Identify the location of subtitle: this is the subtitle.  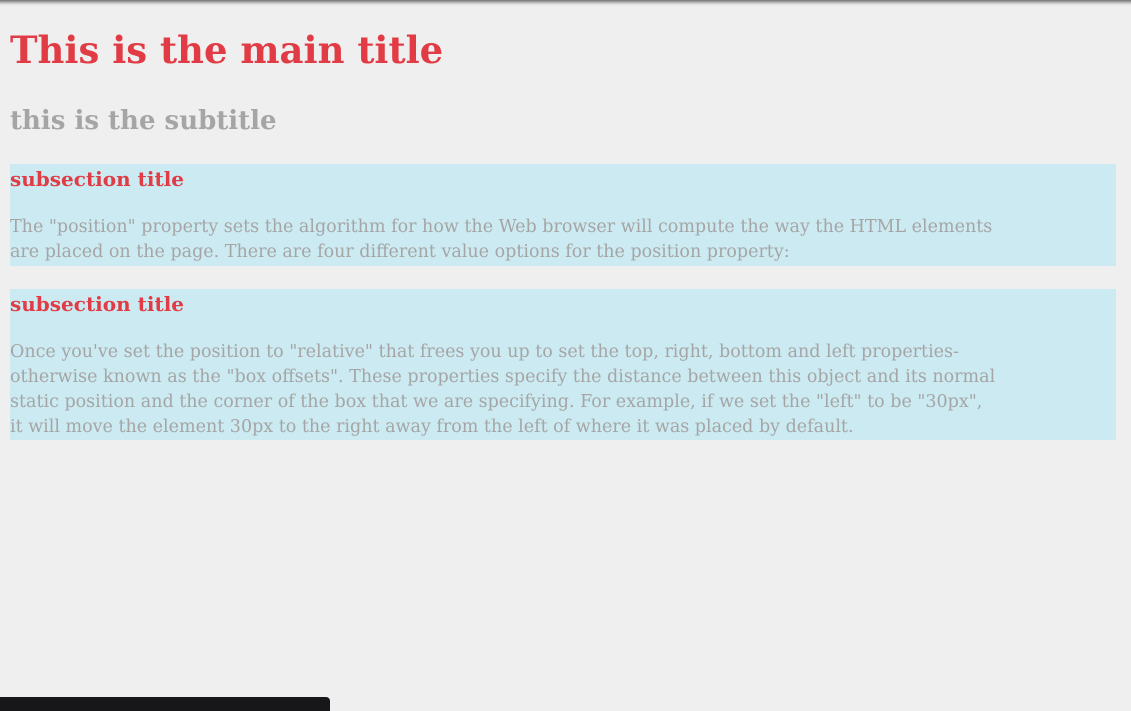
(143, 121).